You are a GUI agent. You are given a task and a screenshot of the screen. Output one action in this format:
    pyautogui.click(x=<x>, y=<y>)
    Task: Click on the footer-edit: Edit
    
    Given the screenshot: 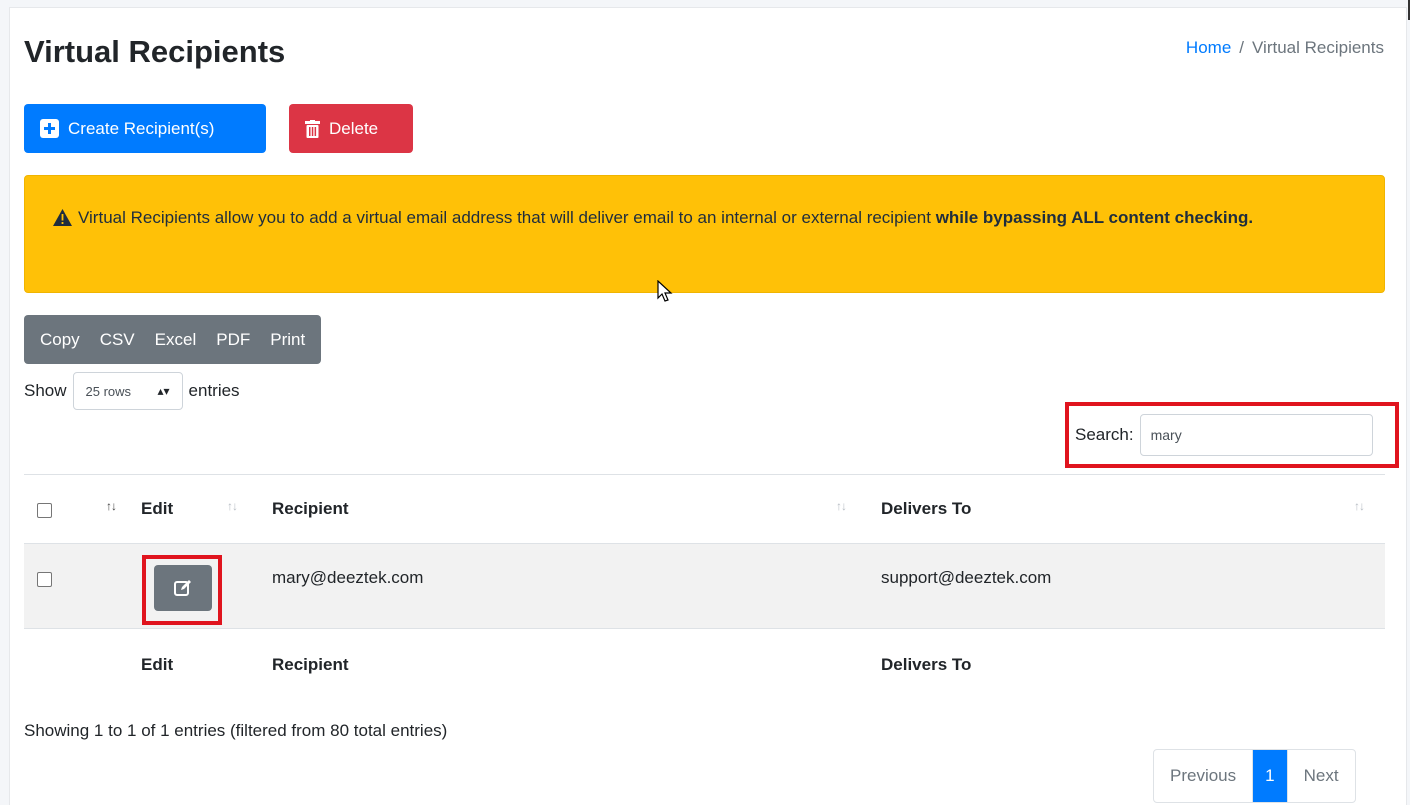 What is the action you would take?
    pyautogui.click(x=157, y=664)
    